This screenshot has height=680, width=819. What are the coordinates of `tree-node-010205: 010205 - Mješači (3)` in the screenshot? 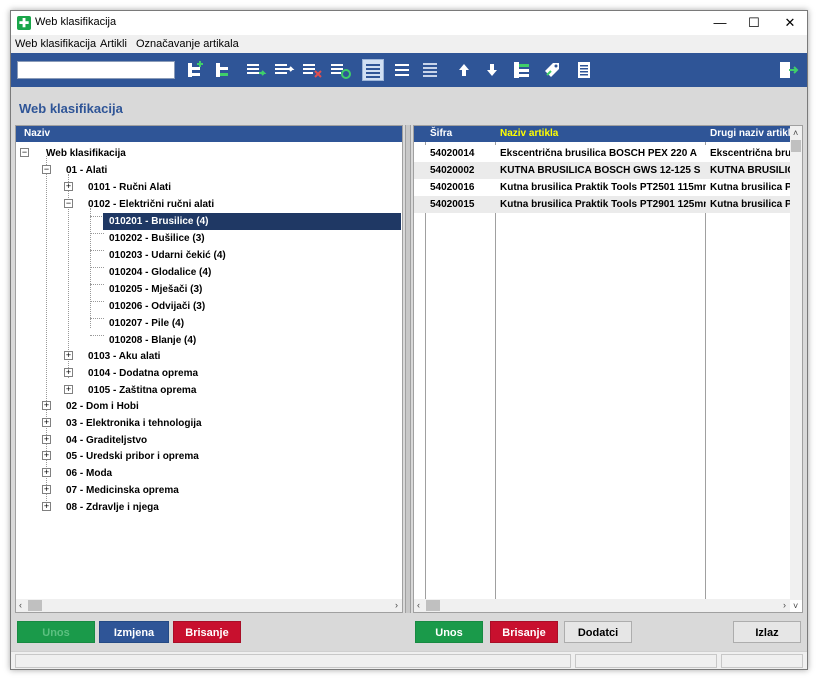 It's located at (155, 289).